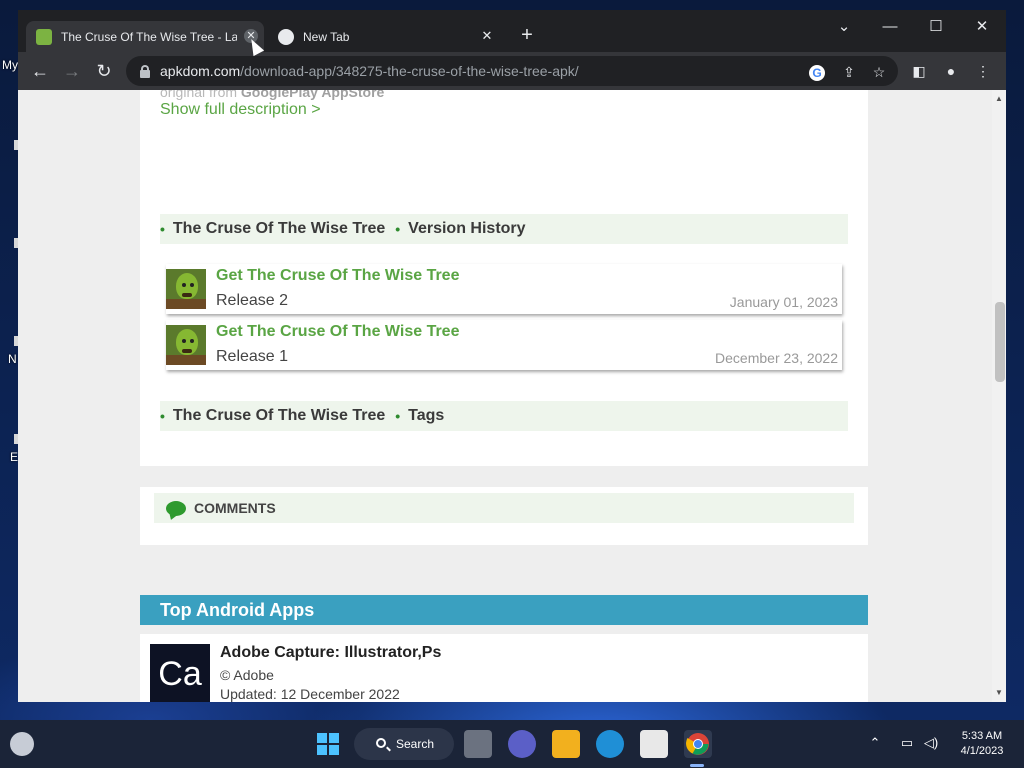 The width and height of the screenshot is (1024, 768). What do you see at coordinates (879, 72) in the screenshot?
I see `bookmark-star-icon: ☆` at bounding box center [879, 72].